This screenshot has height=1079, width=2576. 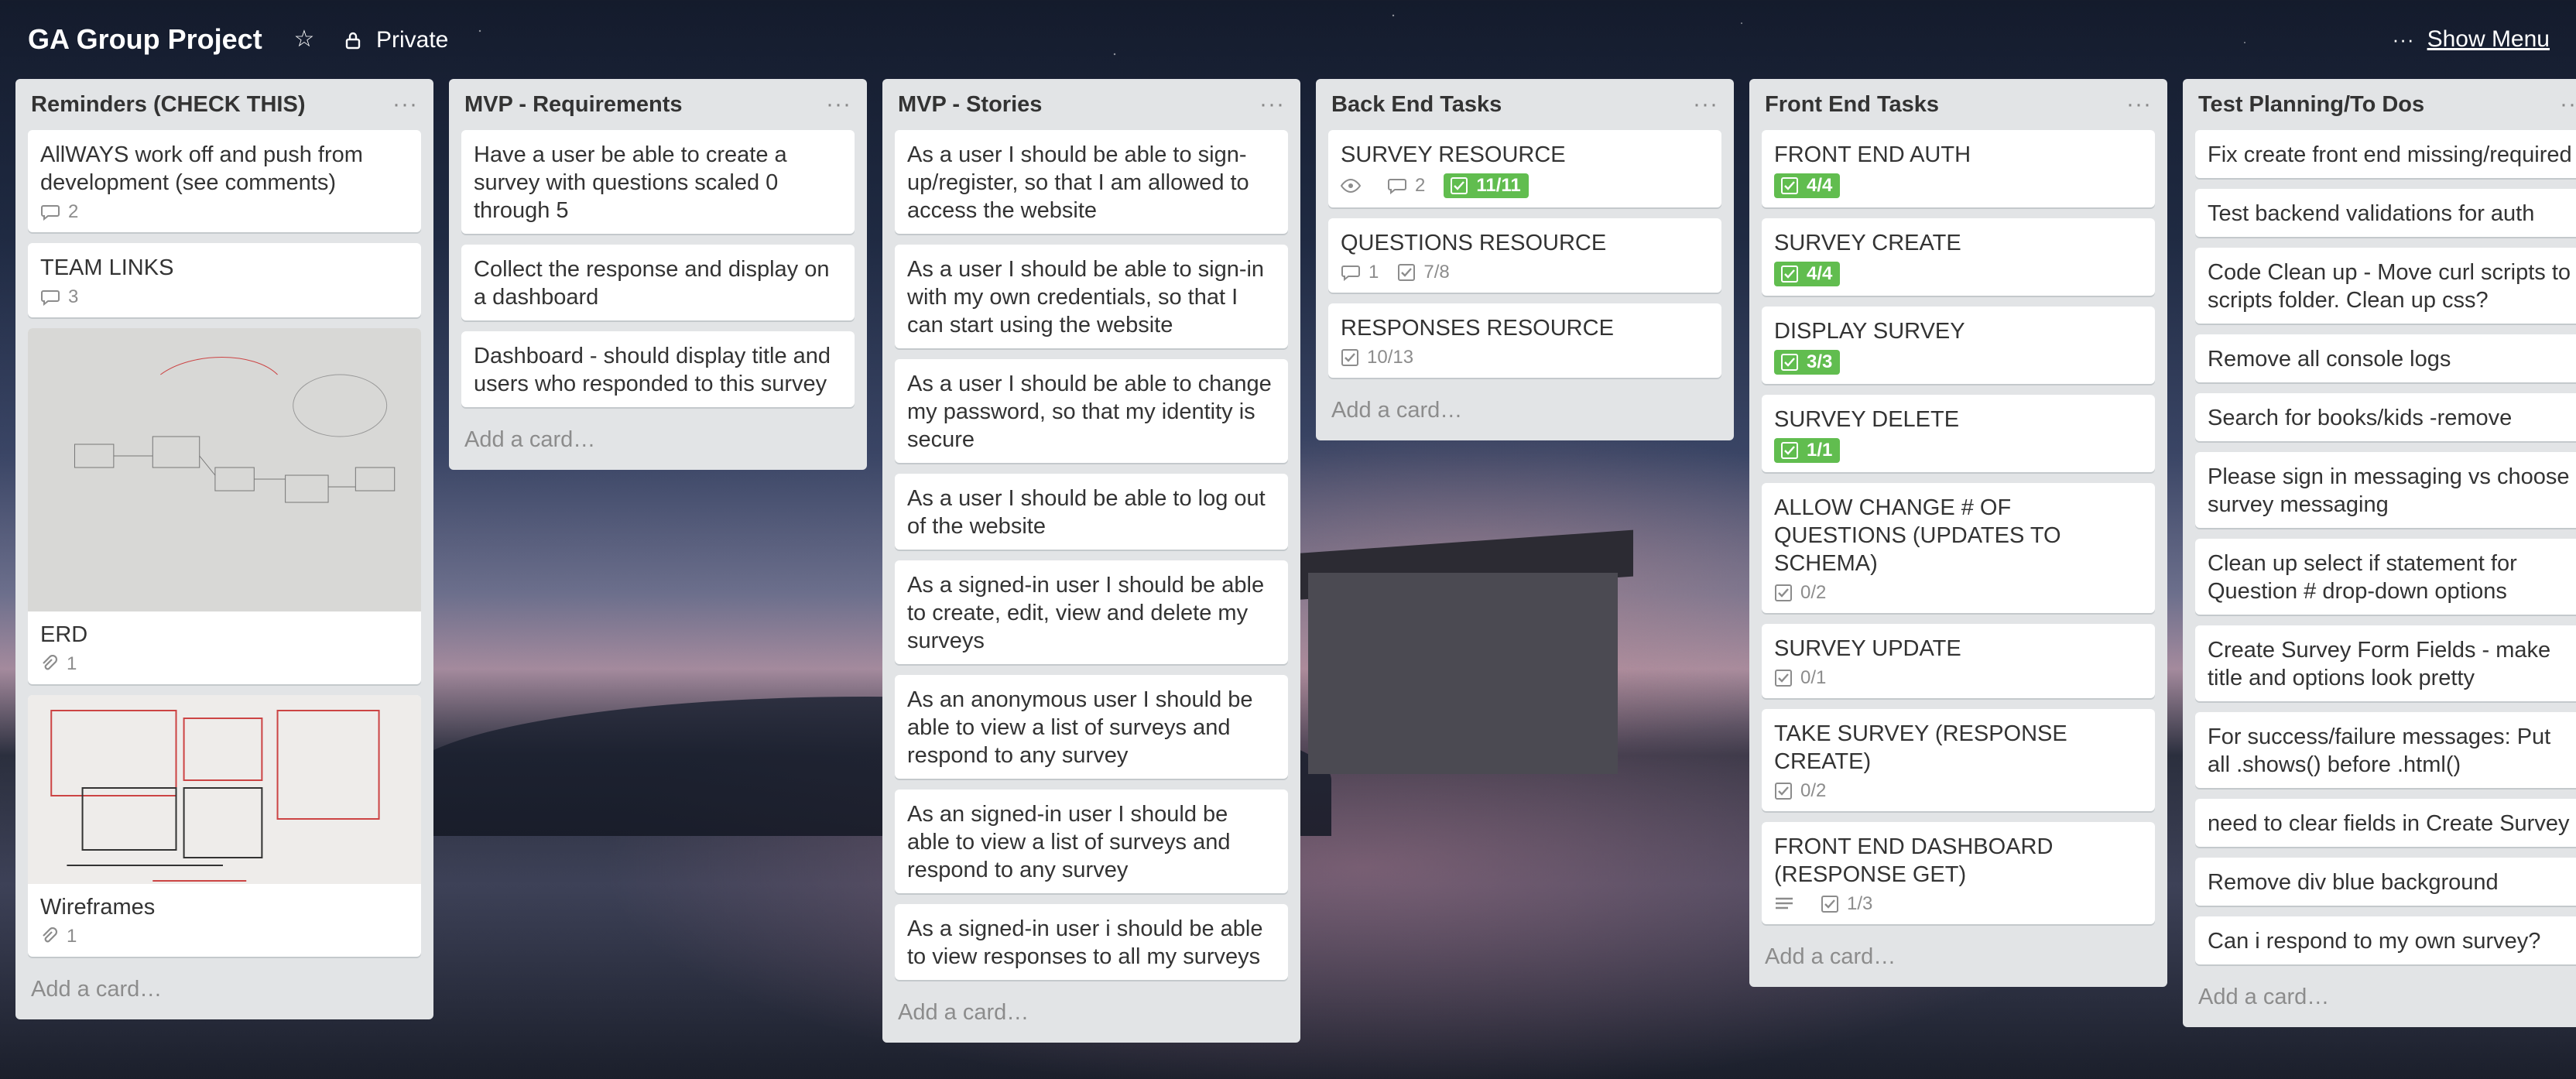 I want to click on star-icon: ☆, so click(x=304, y=39).